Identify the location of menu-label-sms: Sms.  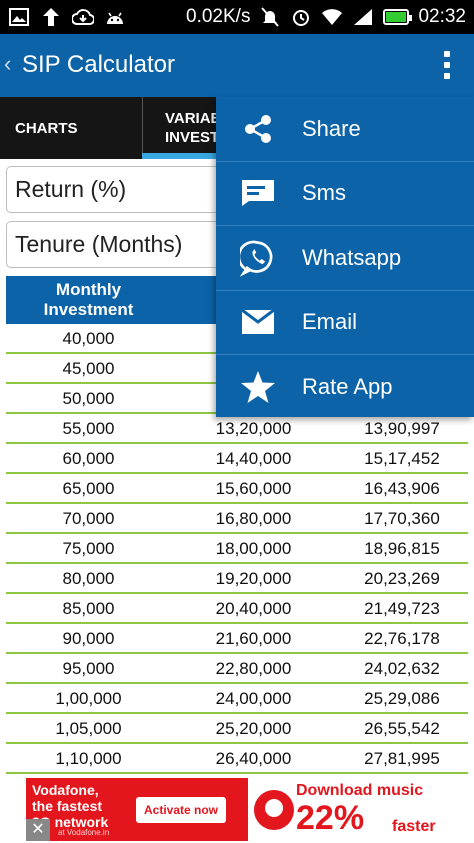
(324, 193).